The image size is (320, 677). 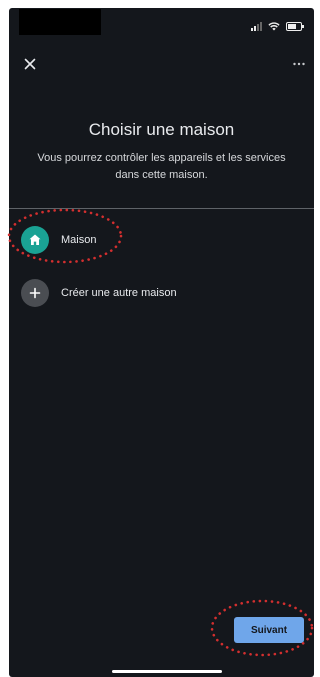 What do you see at coordinates (79, 240) in the screenshot?
I see `home-item-label: Maison` at bounding box center [79, 240].